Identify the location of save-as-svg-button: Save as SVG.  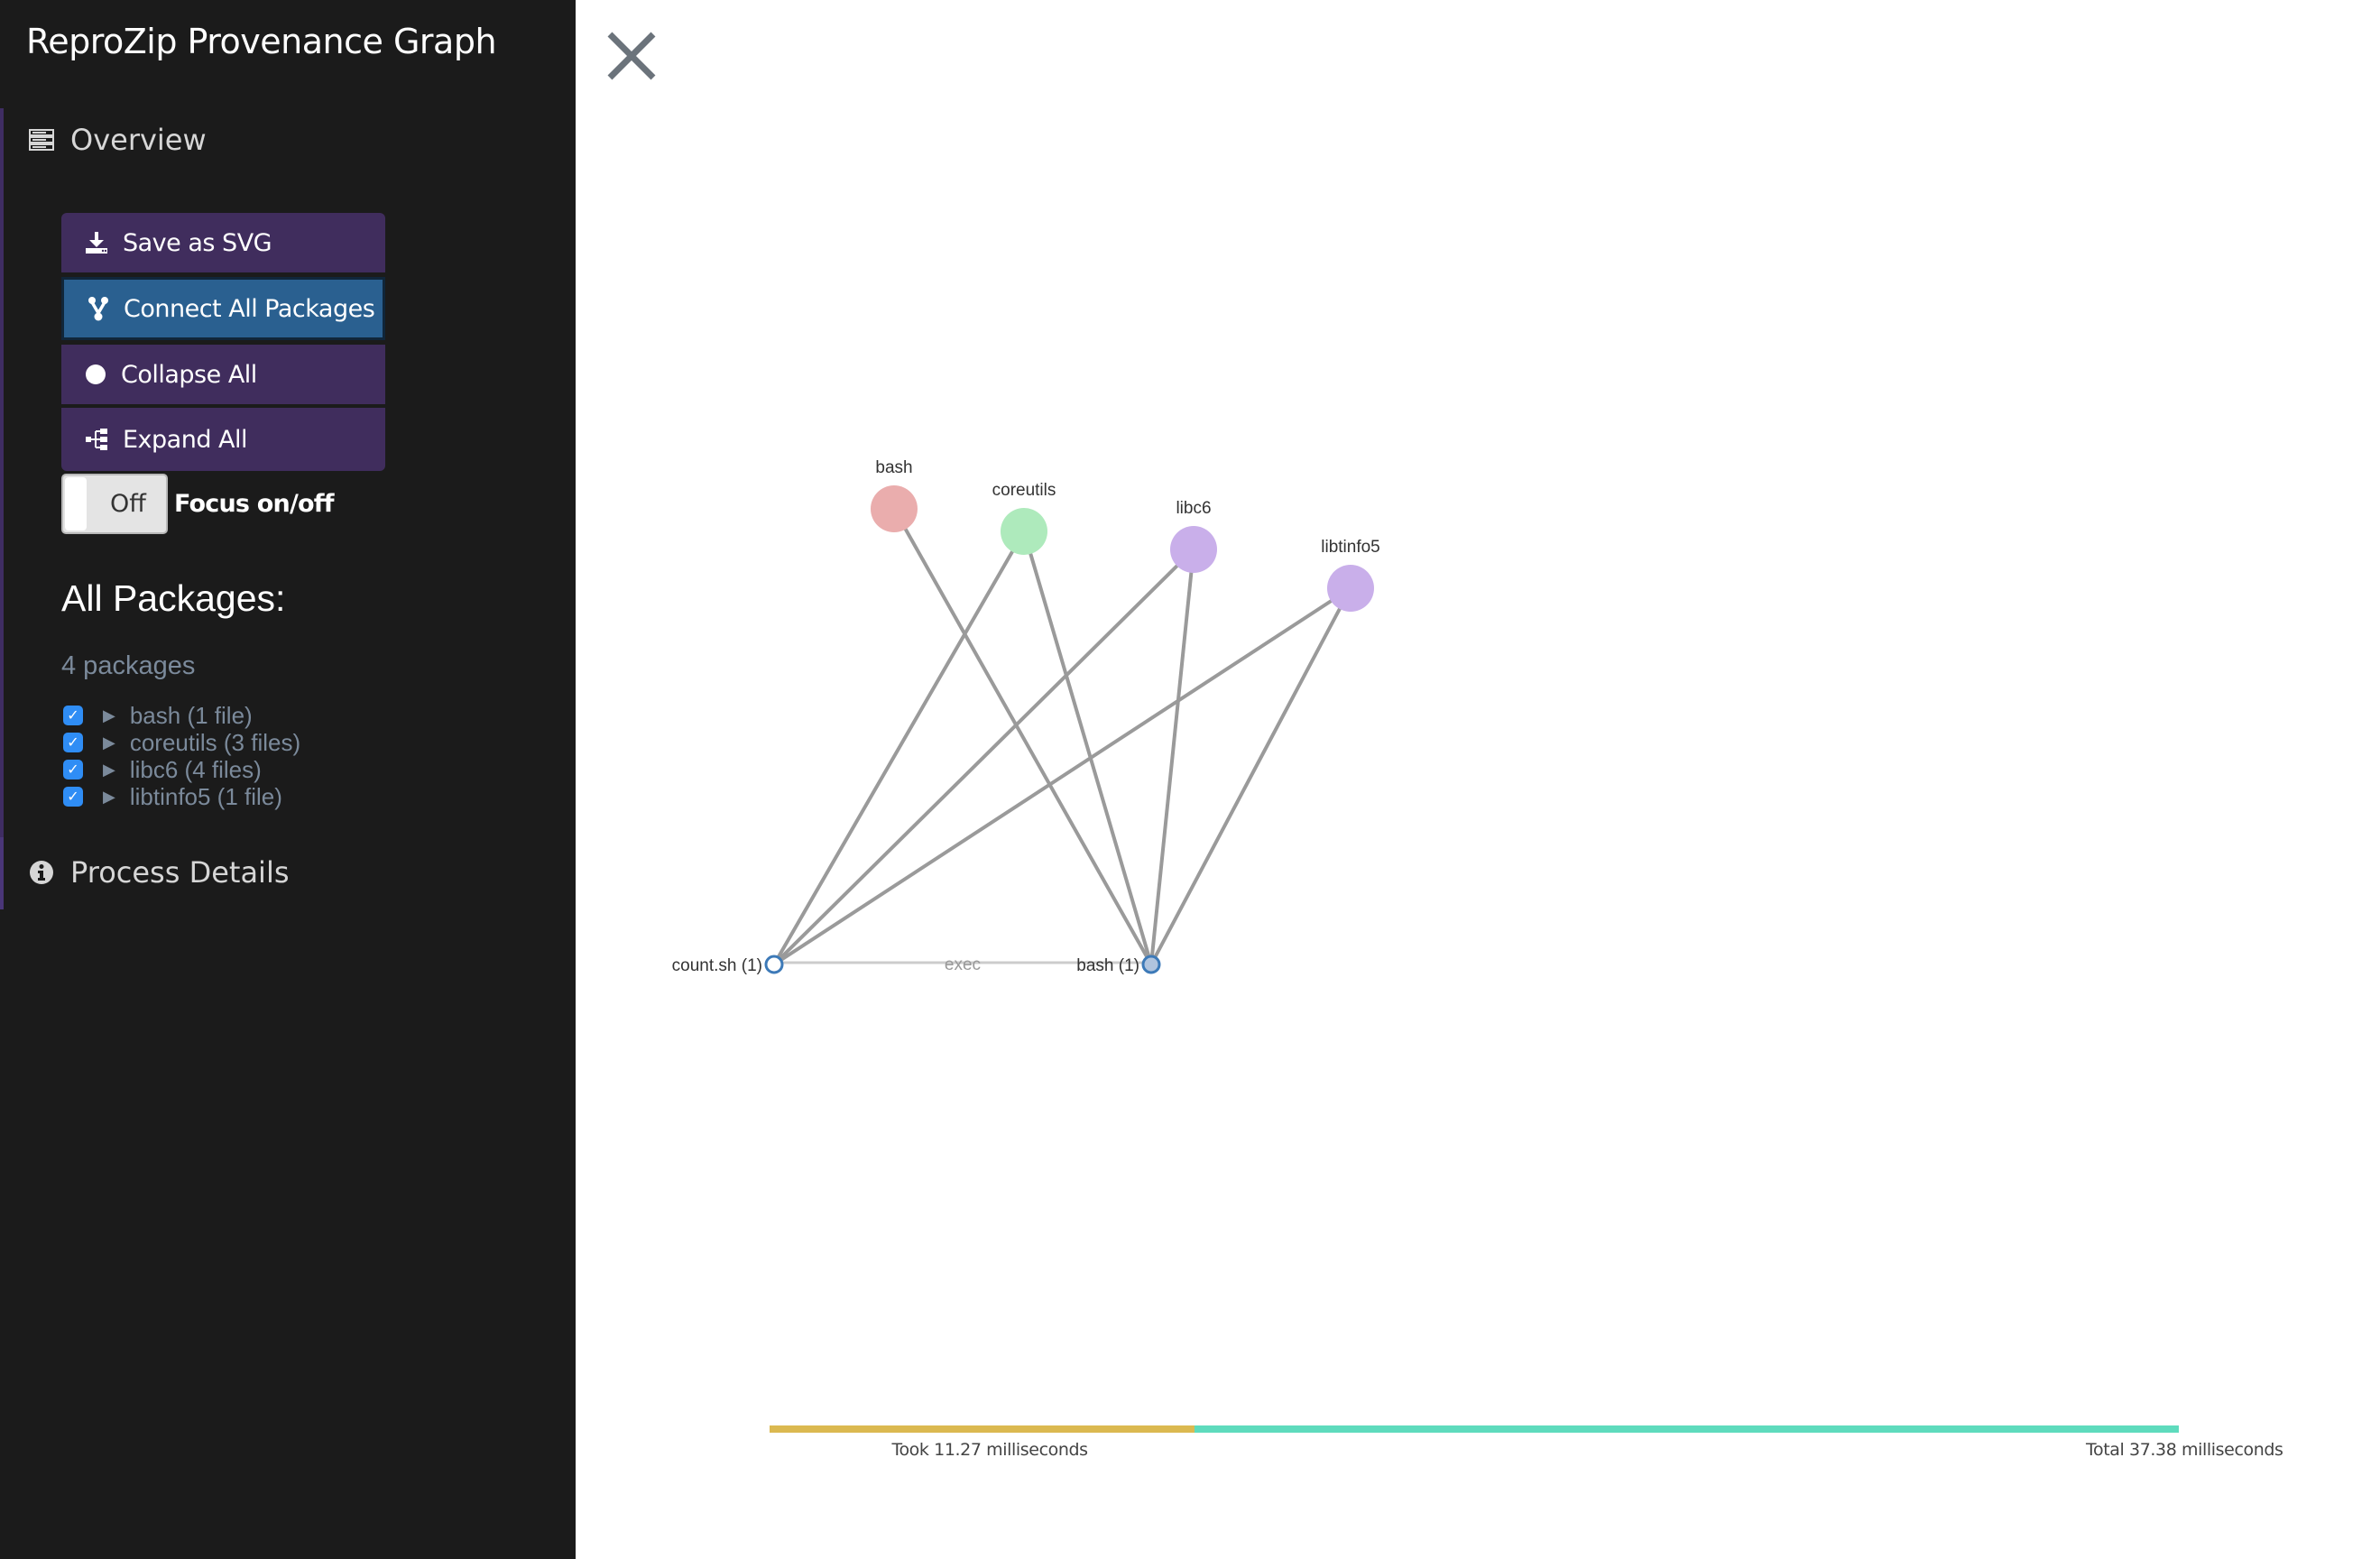
(223, 242).